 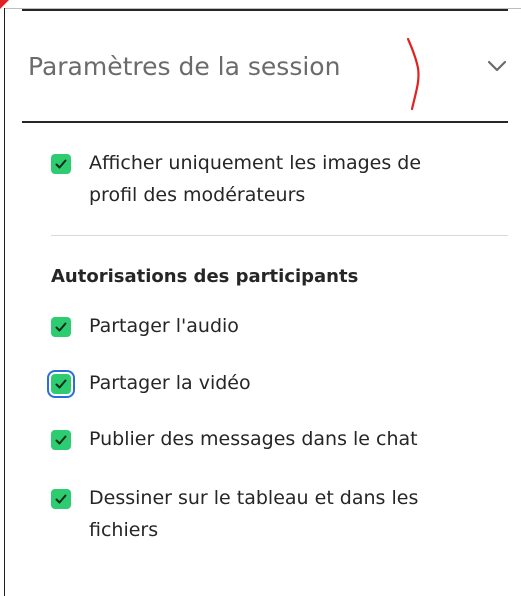 I want to click on checkbox-draw-whiteboard-files, so click(x=61, y=499).